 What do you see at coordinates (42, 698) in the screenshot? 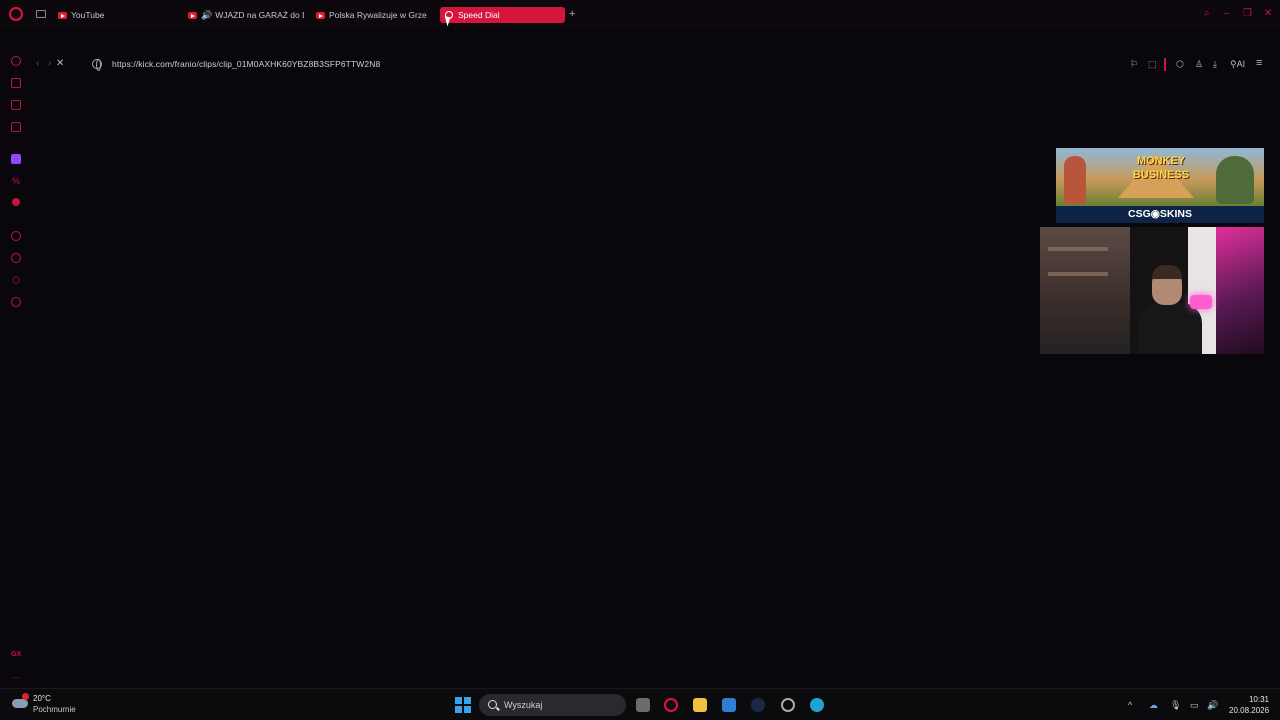
I see `weather-temp: 20°C` at bounding box center [42, 698].